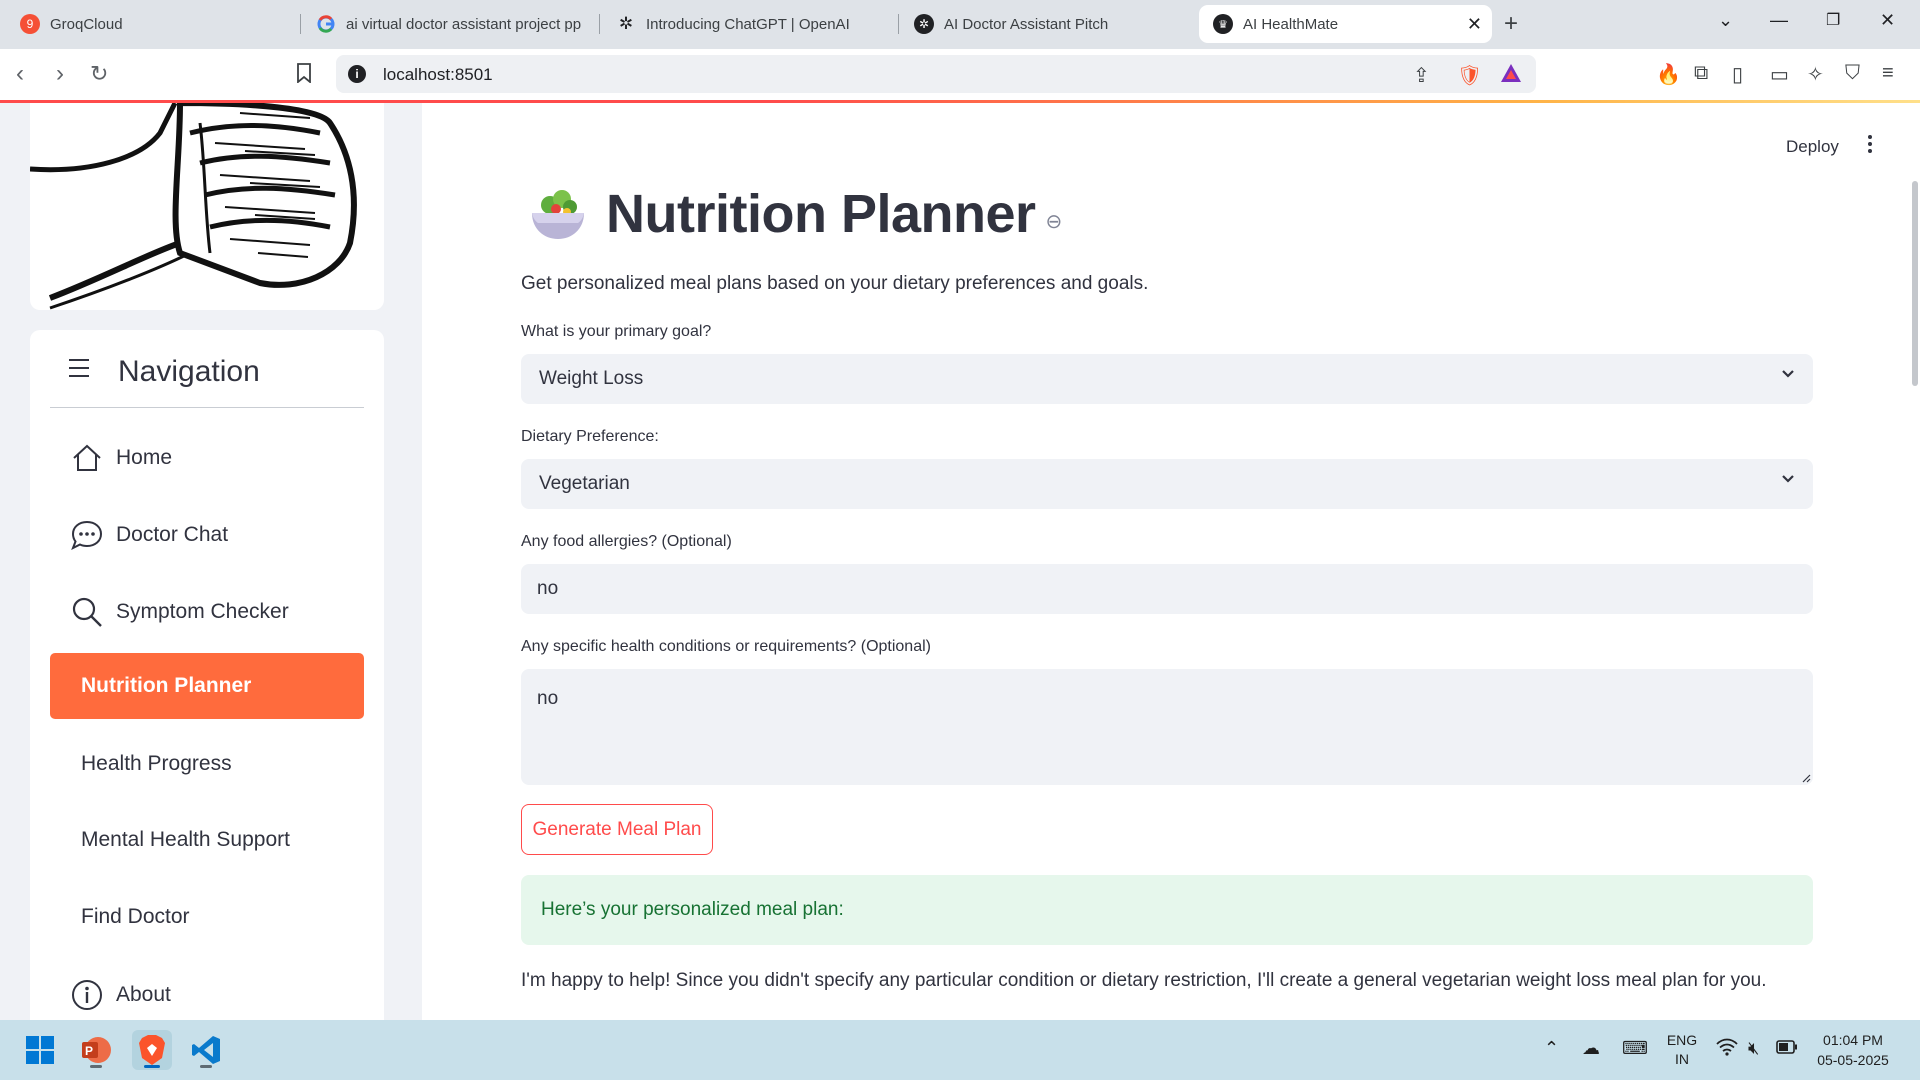  Describe the element at coordinates (1701, 73) in the screenshot. I see `extensions-puzzle-icon: ⧉` at that location.